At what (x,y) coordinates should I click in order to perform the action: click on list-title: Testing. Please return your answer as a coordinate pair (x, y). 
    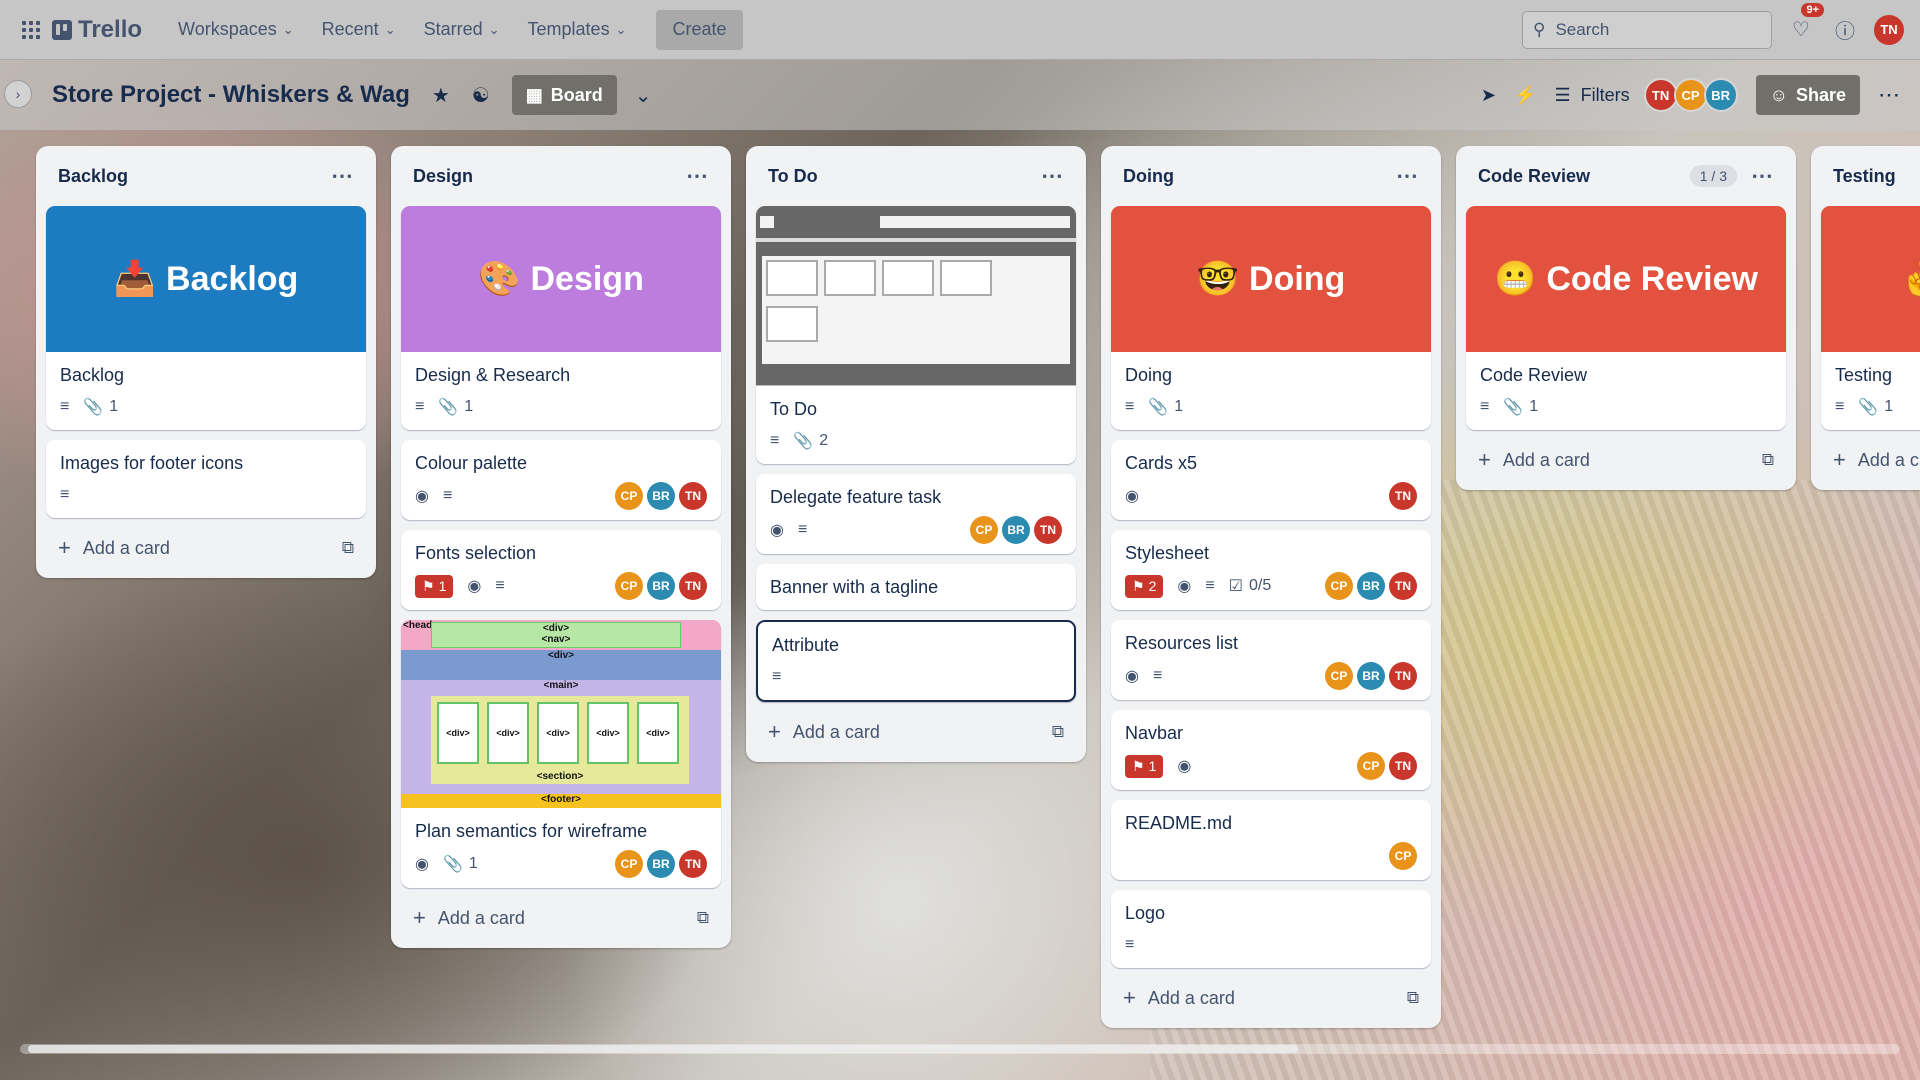
    Looking at the image, I should click on (1864, 176).